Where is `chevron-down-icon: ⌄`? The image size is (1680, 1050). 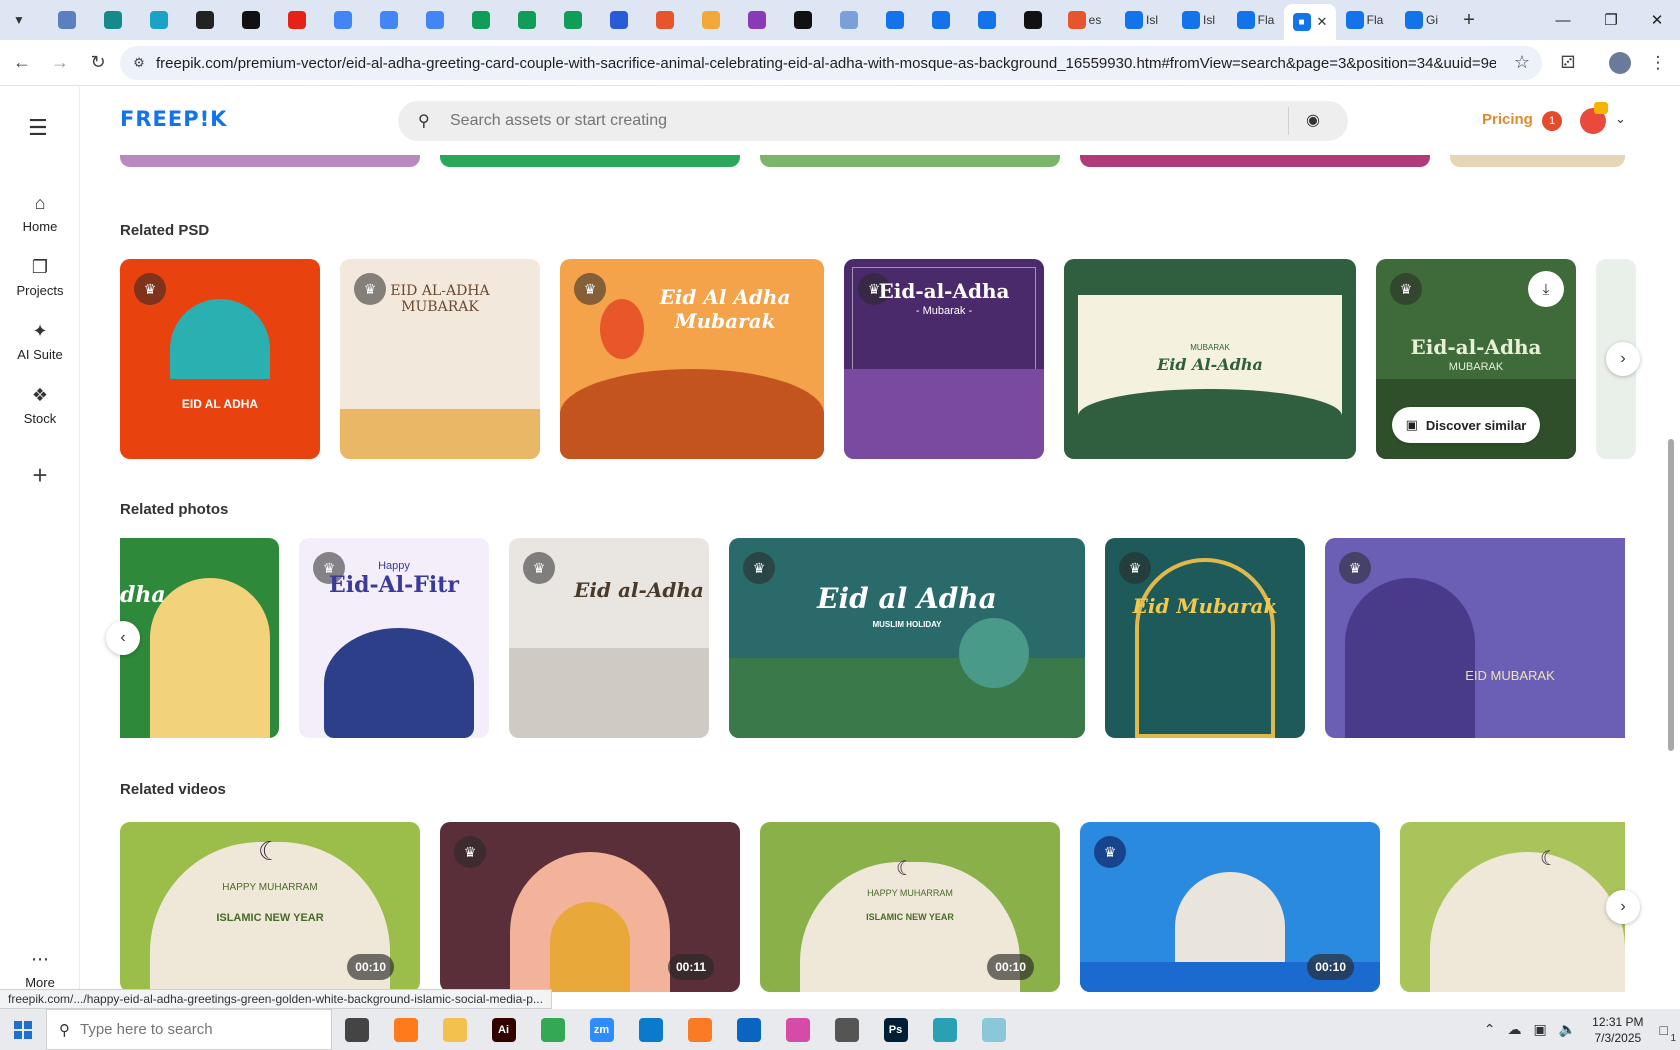 chevron-down-icon: ⌄ is located at coordinates (1620, 119).